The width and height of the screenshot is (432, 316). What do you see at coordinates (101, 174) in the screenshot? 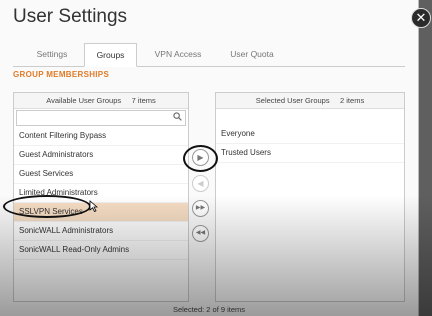
I see `list-item: Guest Services` at bounding box center [101, 174].